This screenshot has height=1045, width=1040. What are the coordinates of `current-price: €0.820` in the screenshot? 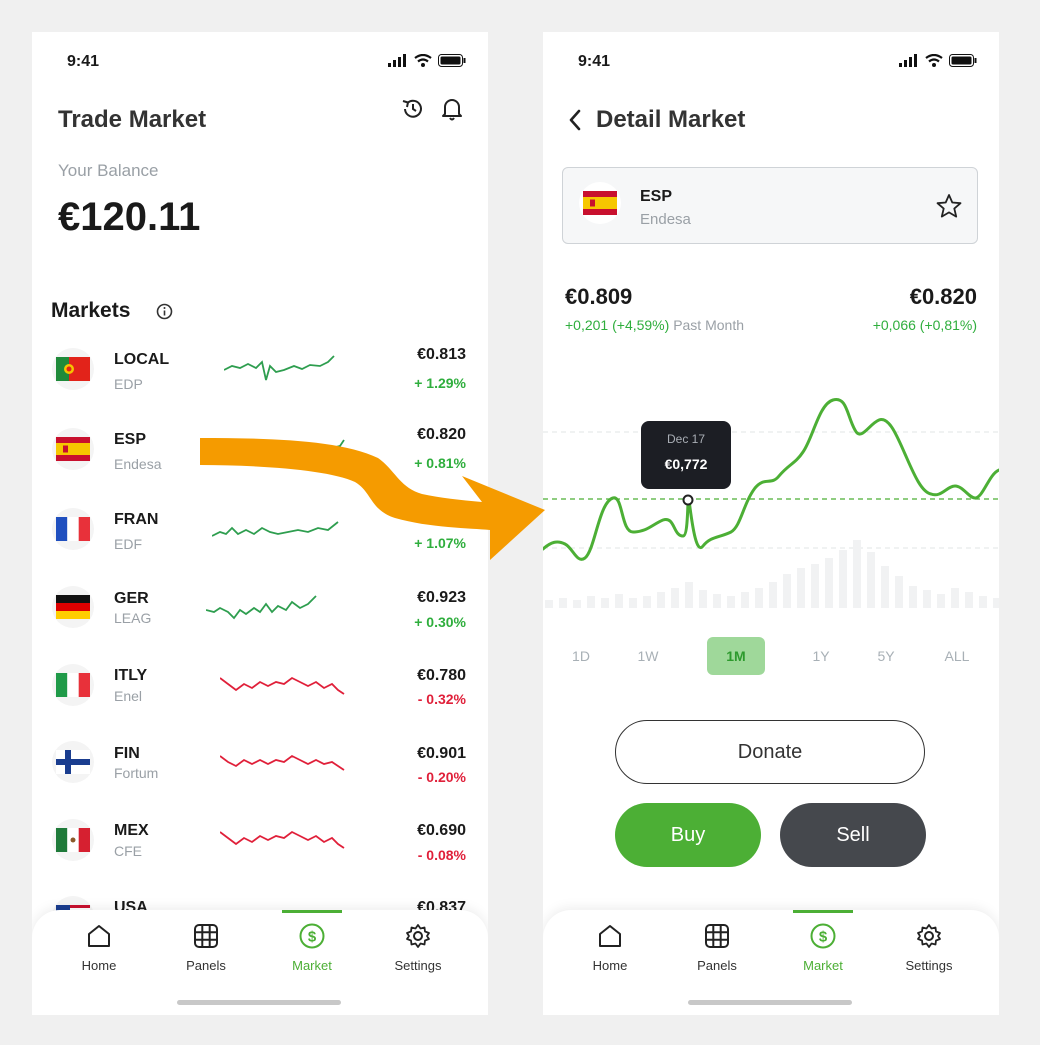 It's located at (943, 296).